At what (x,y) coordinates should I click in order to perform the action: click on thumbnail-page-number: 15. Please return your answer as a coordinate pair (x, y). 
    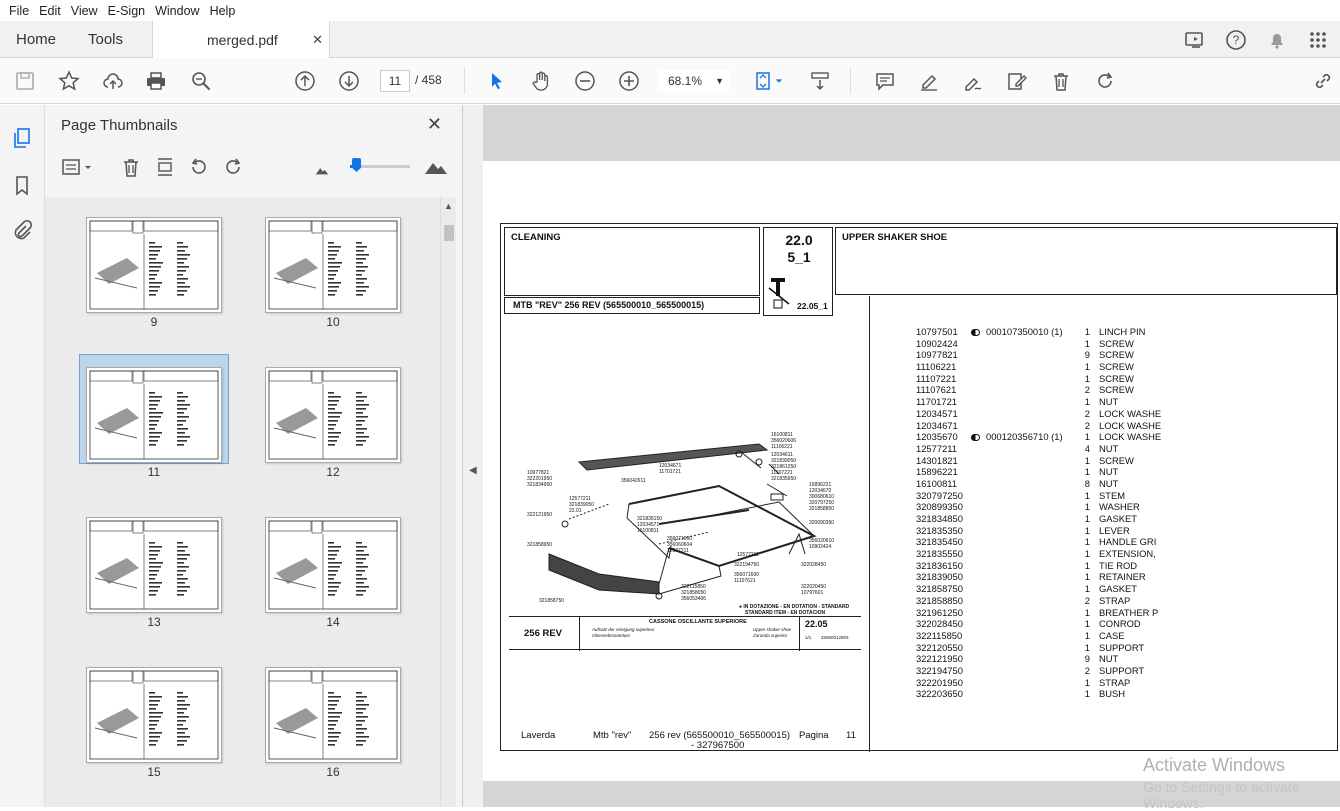
    Looking at the image, I should click on (154, 772).